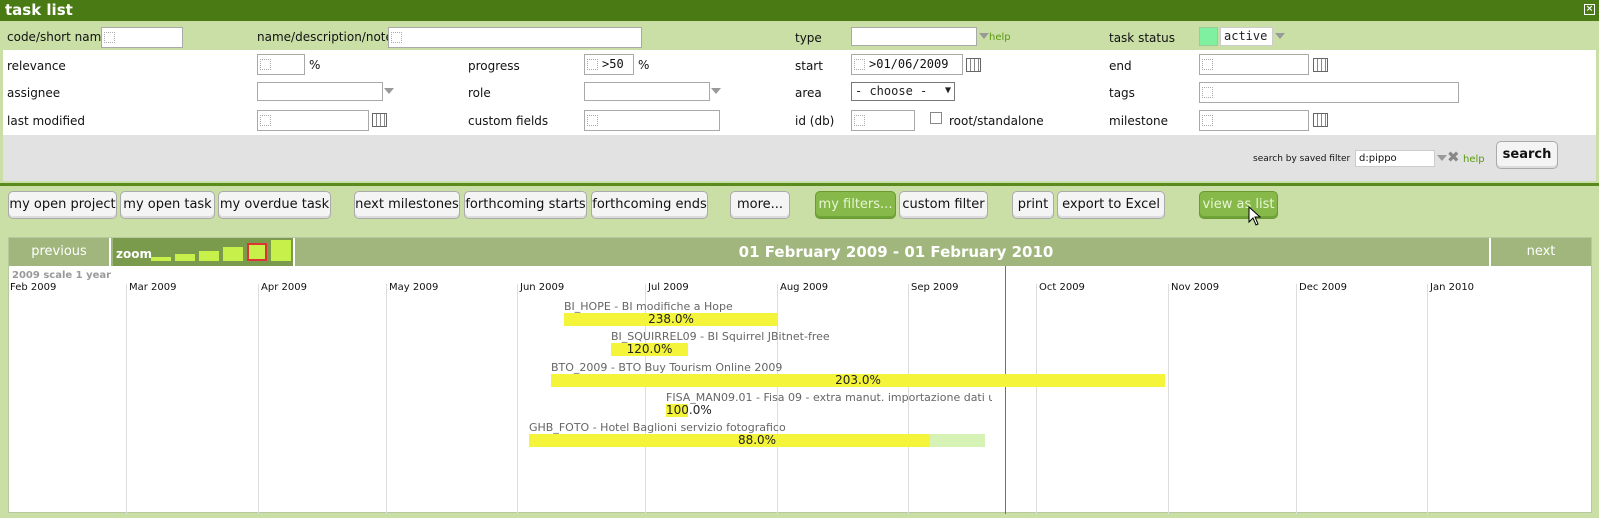 The width and height of the screenshot is (1599, 518). What do you see at coordinates (1254, 64) in the screenshot?
I see `end-input` at bounding box center [1254, 64].